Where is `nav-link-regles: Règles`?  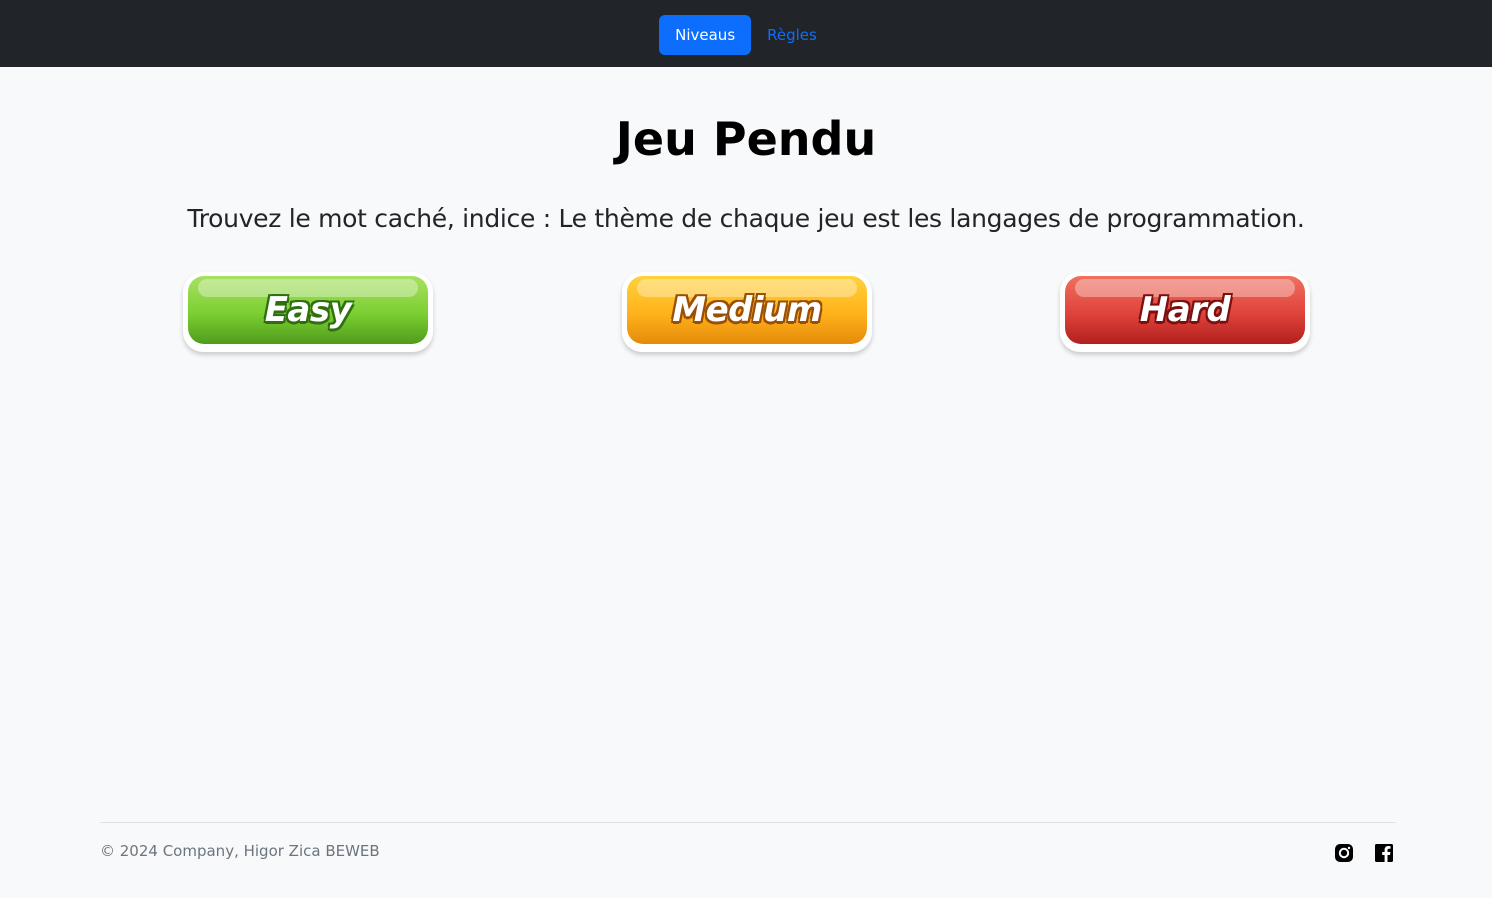 nav-link-regles: Règles is located at coordinates (792, 35).